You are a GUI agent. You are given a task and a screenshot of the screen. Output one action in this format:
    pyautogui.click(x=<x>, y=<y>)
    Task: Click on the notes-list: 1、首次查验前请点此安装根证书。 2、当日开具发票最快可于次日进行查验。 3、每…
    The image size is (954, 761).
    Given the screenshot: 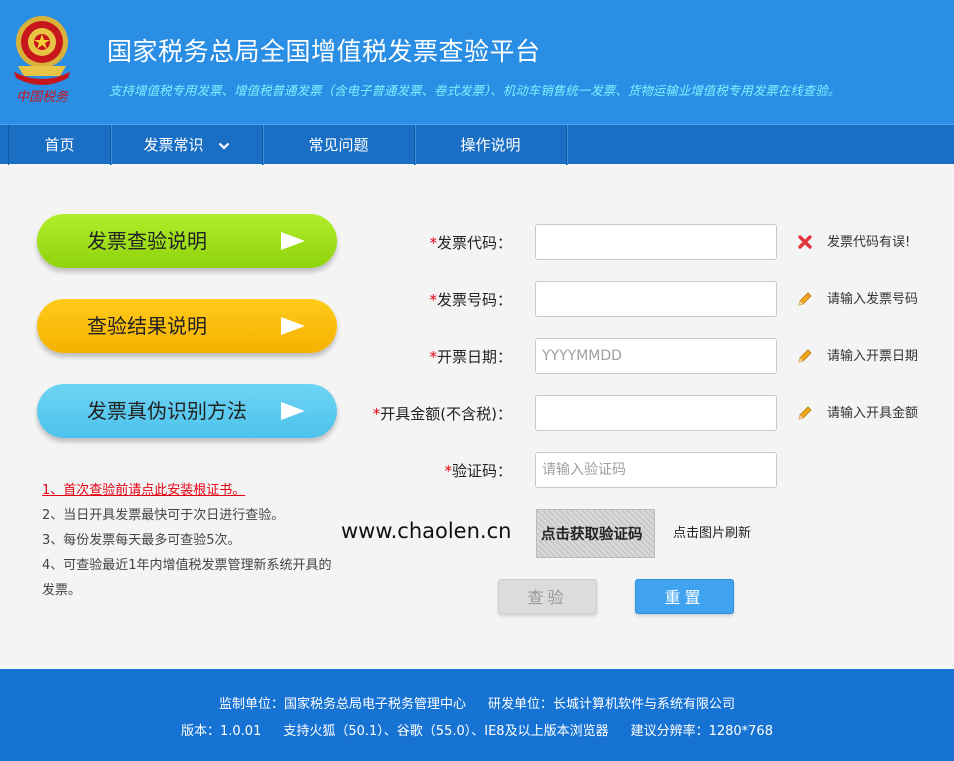 What is the action you would take?
    pyautogui.click(x=192, y=540)
    